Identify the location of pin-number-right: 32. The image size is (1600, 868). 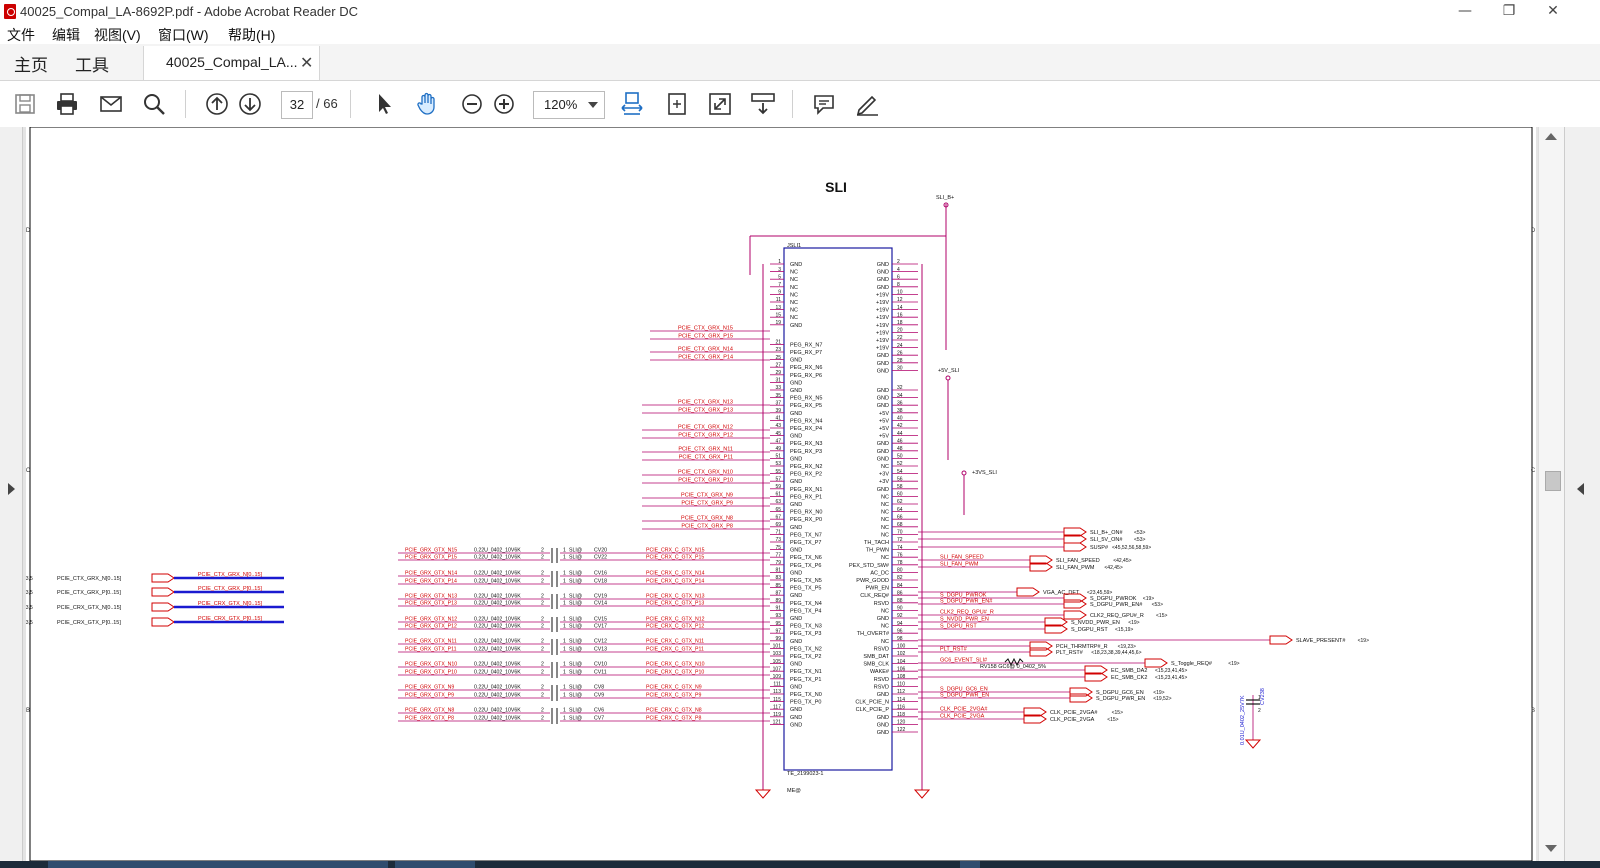
(900, 388).